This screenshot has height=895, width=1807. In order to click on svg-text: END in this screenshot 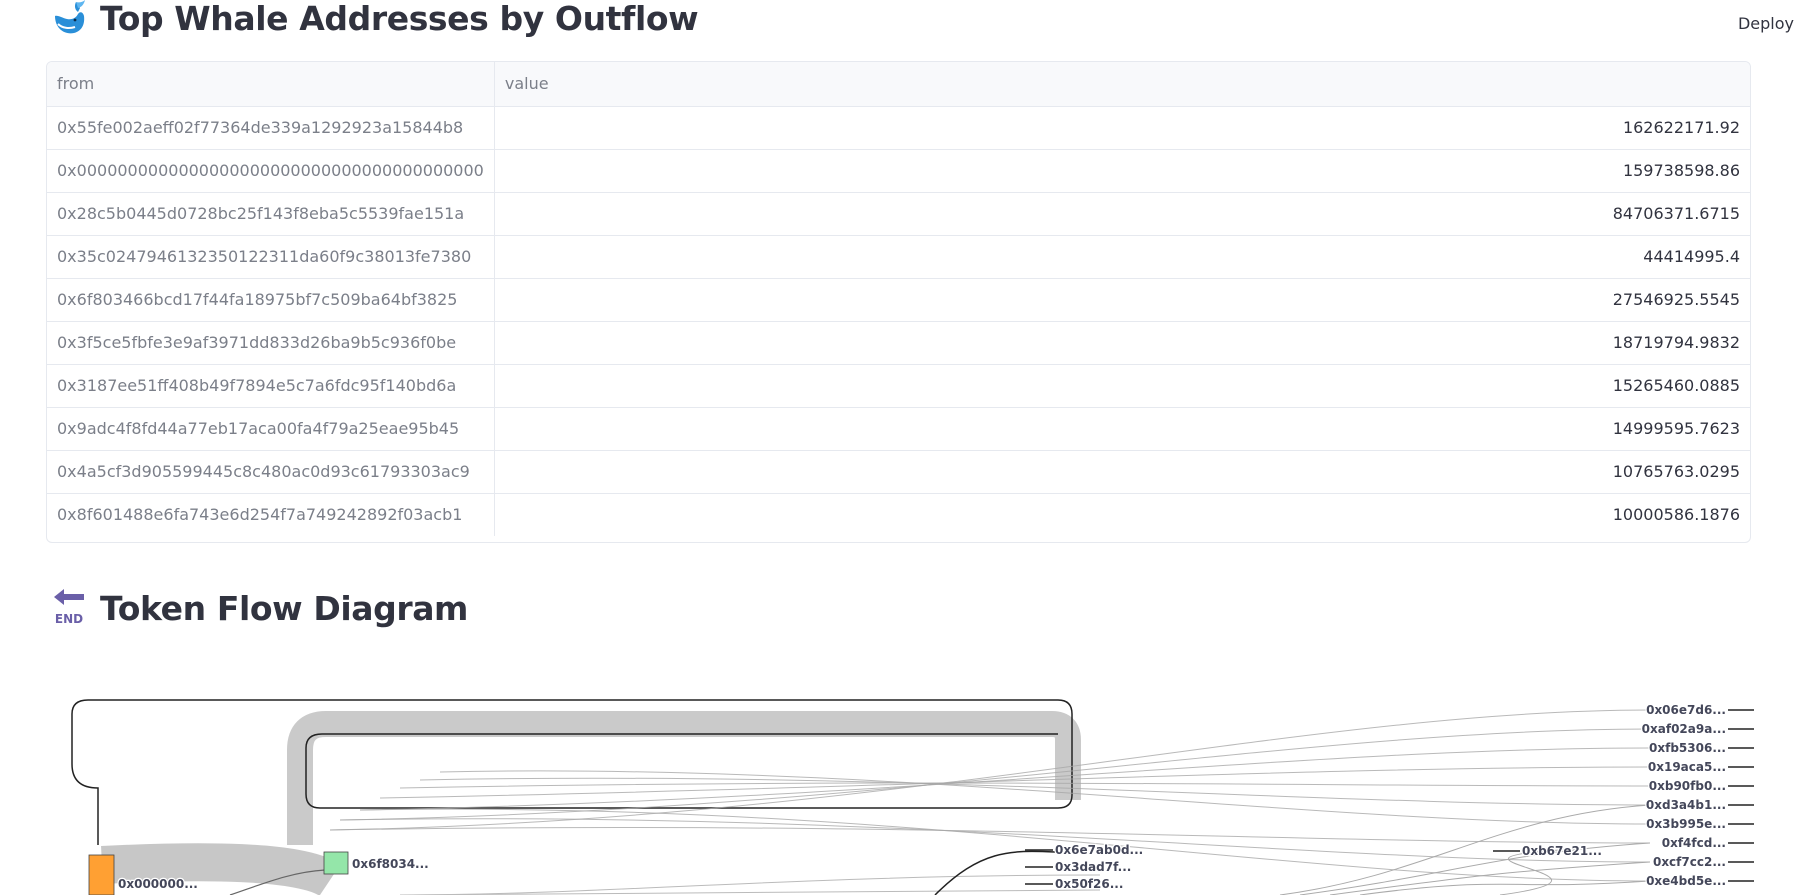, I will do `click(69, 619)`.